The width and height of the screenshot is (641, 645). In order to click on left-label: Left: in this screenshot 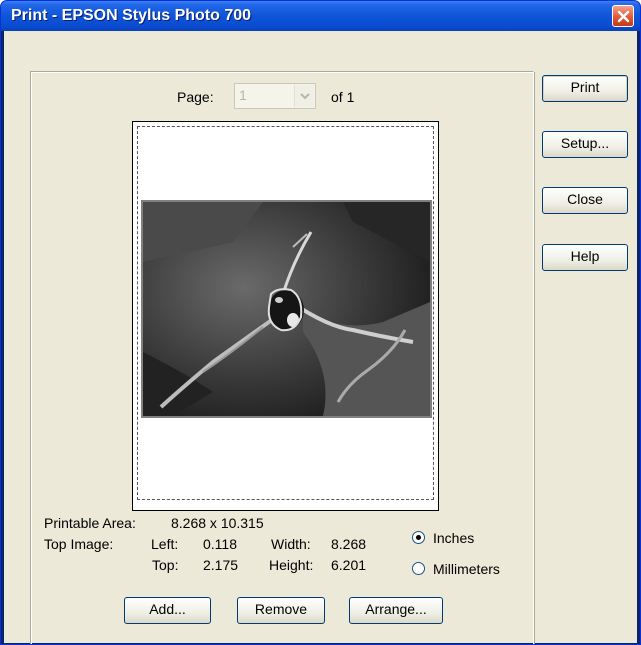, I will do `click(165, 544)`.